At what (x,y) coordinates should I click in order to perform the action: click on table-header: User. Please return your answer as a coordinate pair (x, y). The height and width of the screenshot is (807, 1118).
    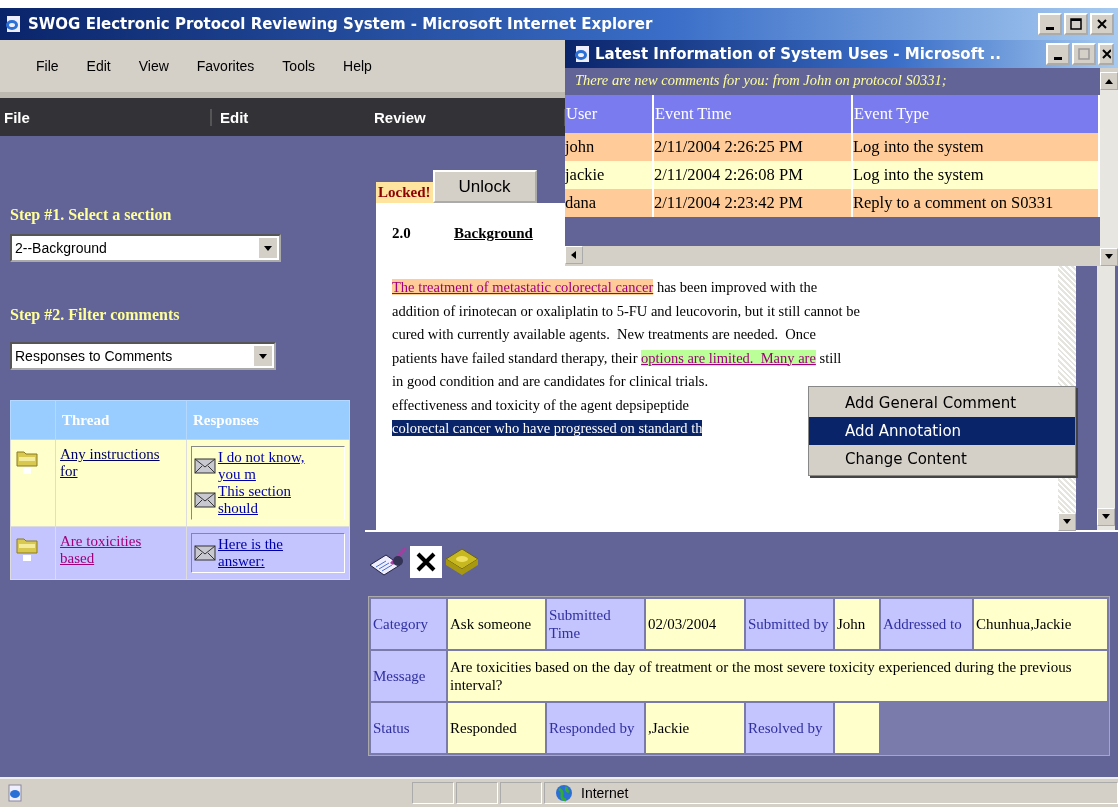
    Looking at the image, I should click on (609, 114).